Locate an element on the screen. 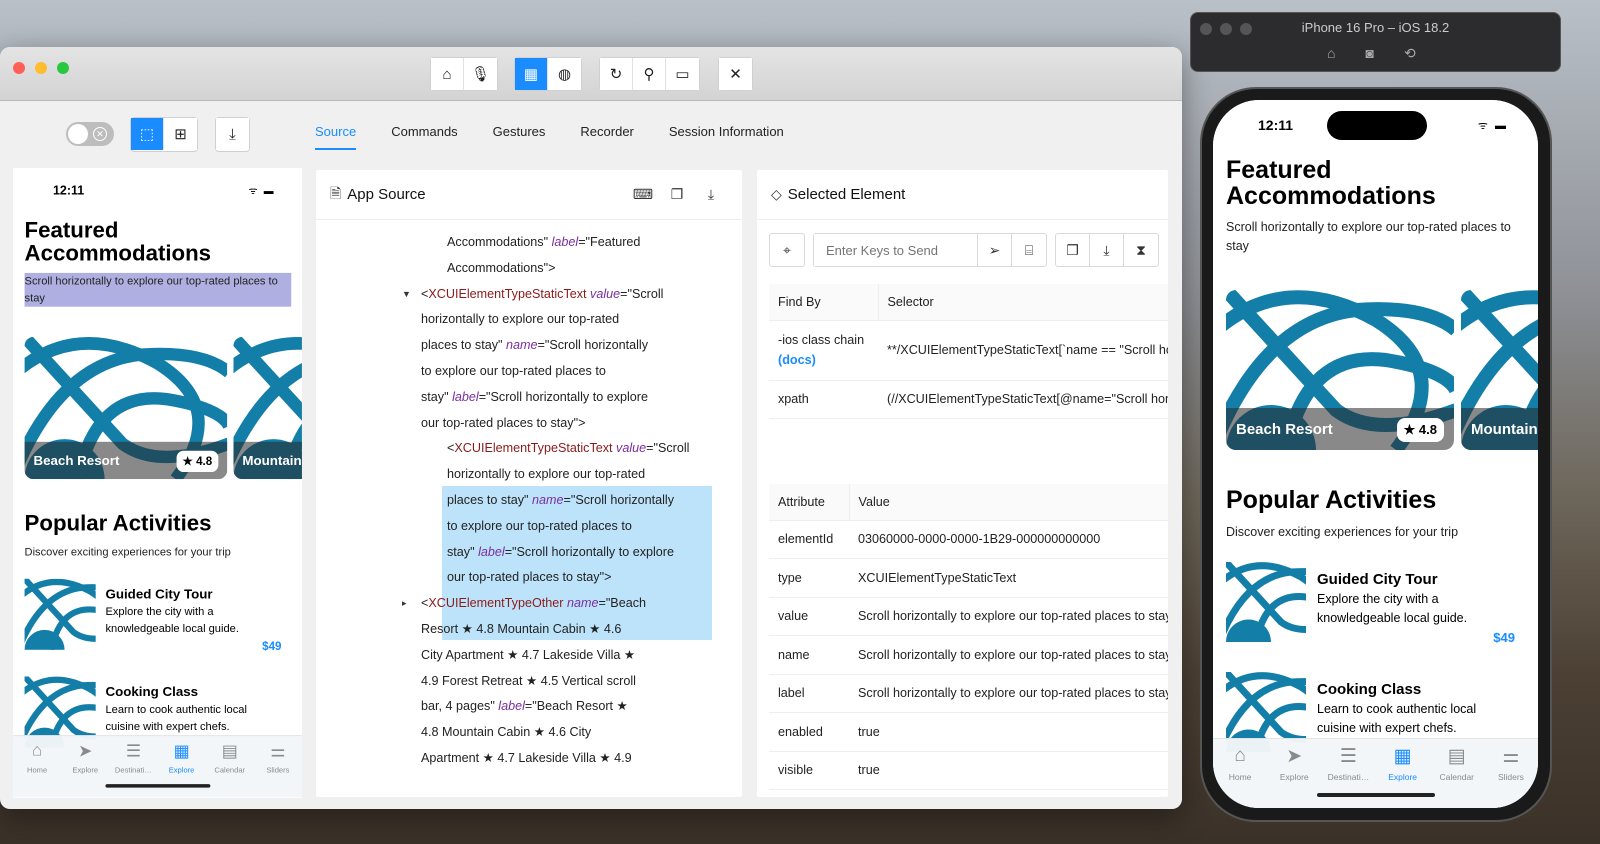  send-keys-input is located at coordinates (896, 250).